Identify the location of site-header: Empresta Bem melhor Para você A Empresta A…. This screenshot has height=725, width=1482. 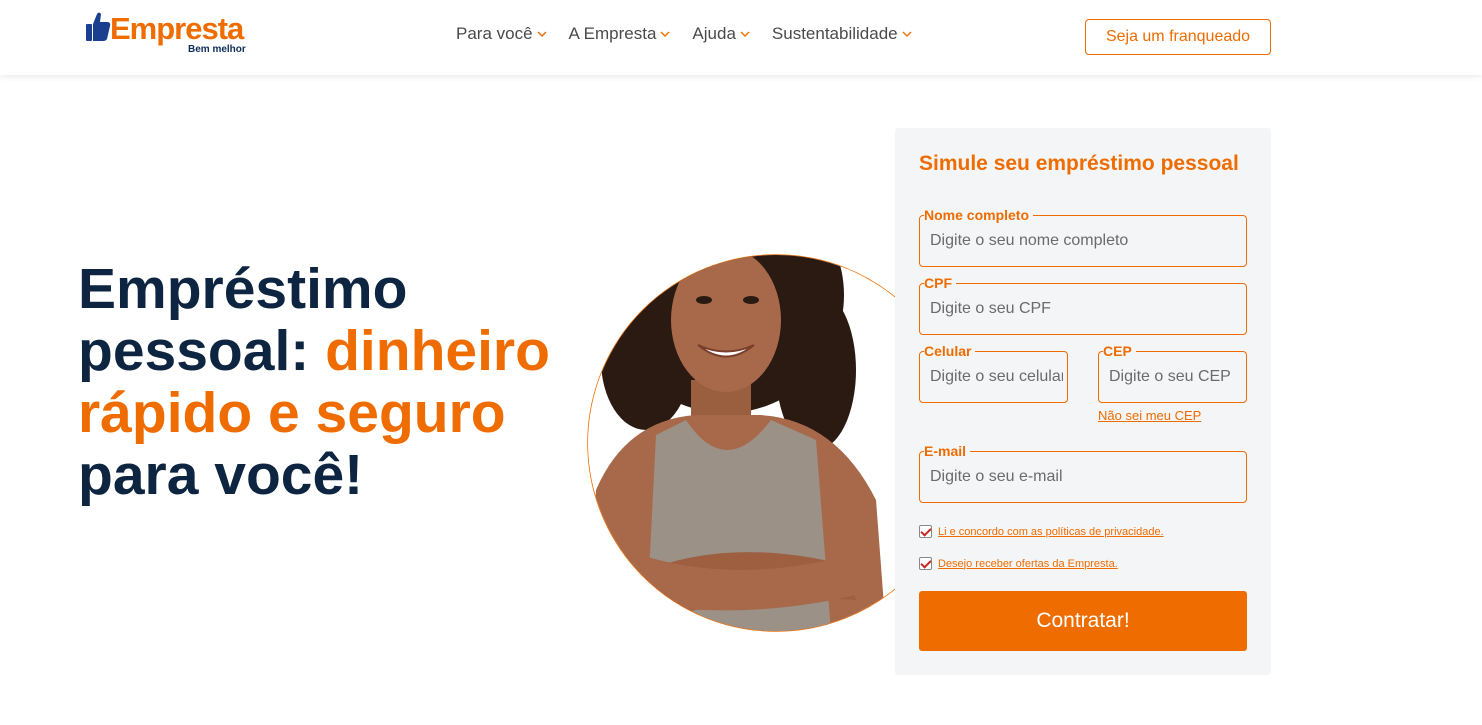
(741, 37).